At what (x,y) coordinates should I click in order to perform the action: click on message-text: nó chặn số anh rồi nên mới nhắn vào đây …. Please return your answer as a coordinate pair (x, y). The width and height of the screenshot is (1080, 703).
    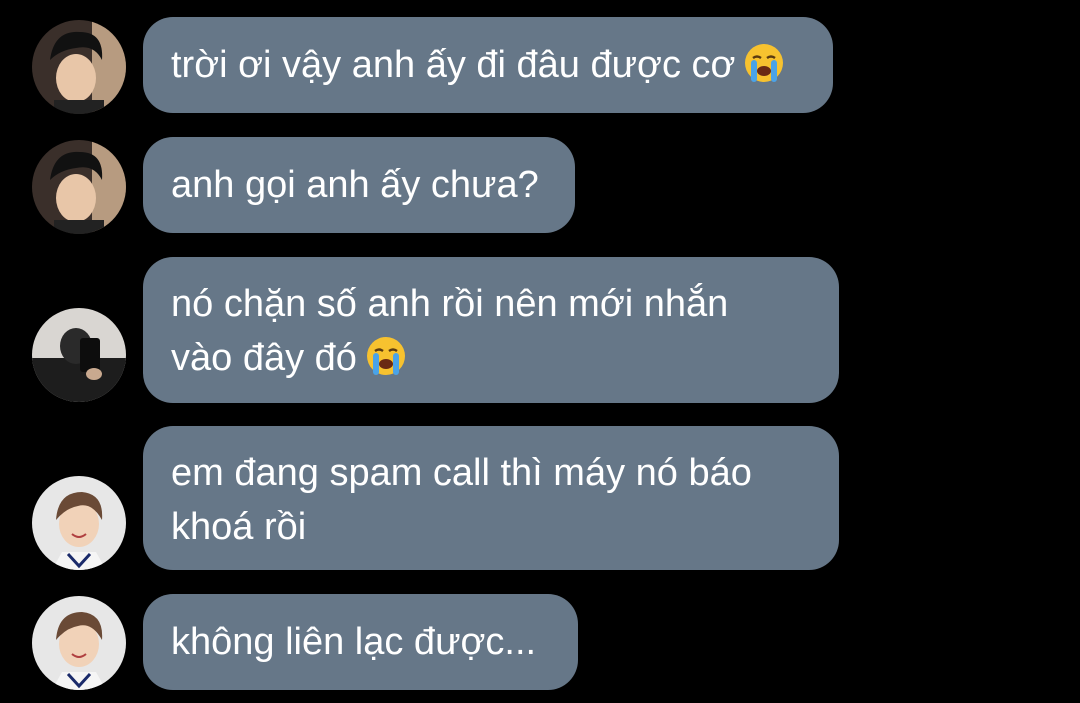
    Looking at the image, I should click on (450, 331).